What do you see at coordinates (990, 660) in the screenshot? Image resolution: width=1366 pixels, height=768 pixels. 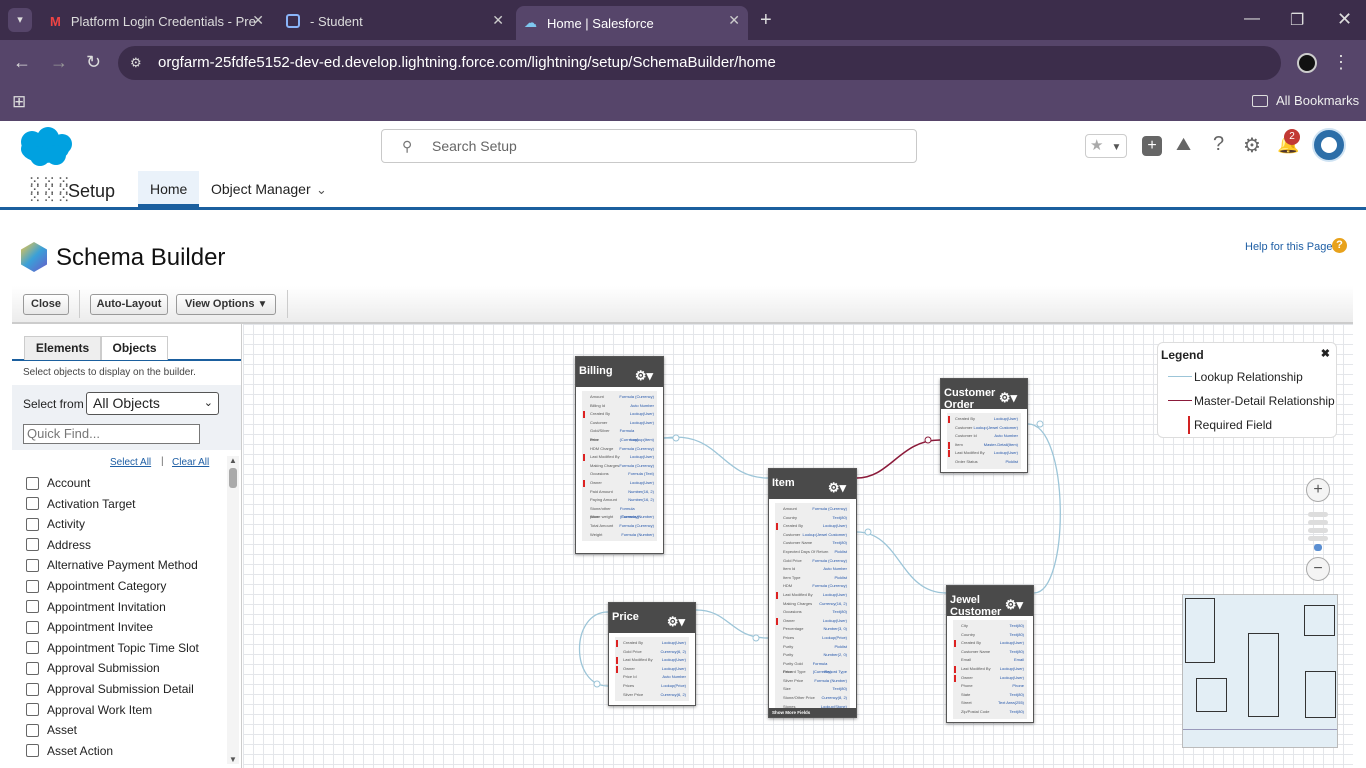 I see `entity-field-row: Email Email` at bounding box center [990, 660].